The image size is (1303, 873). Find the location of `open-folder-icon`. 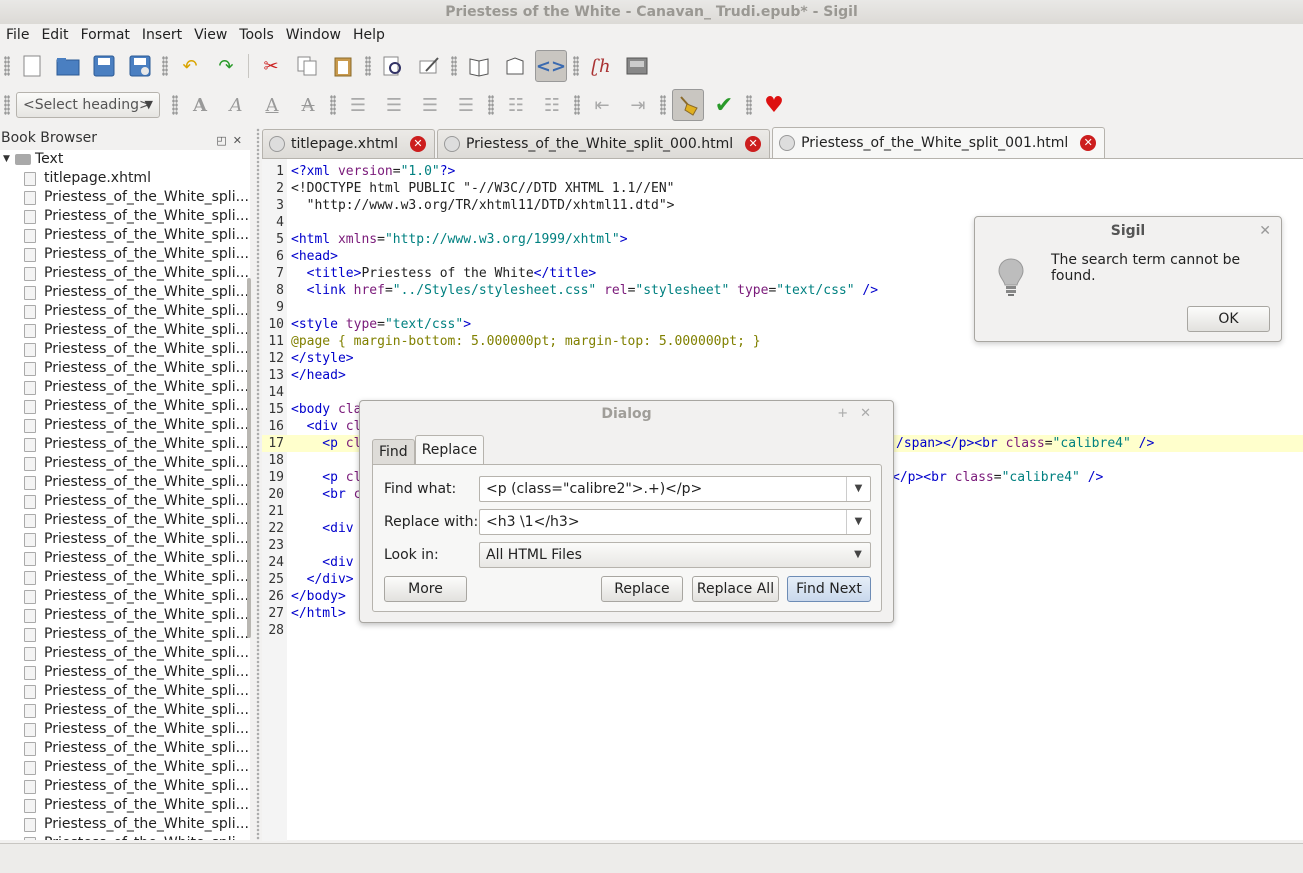

open-folder-icon is located at coordinates (68, 66).